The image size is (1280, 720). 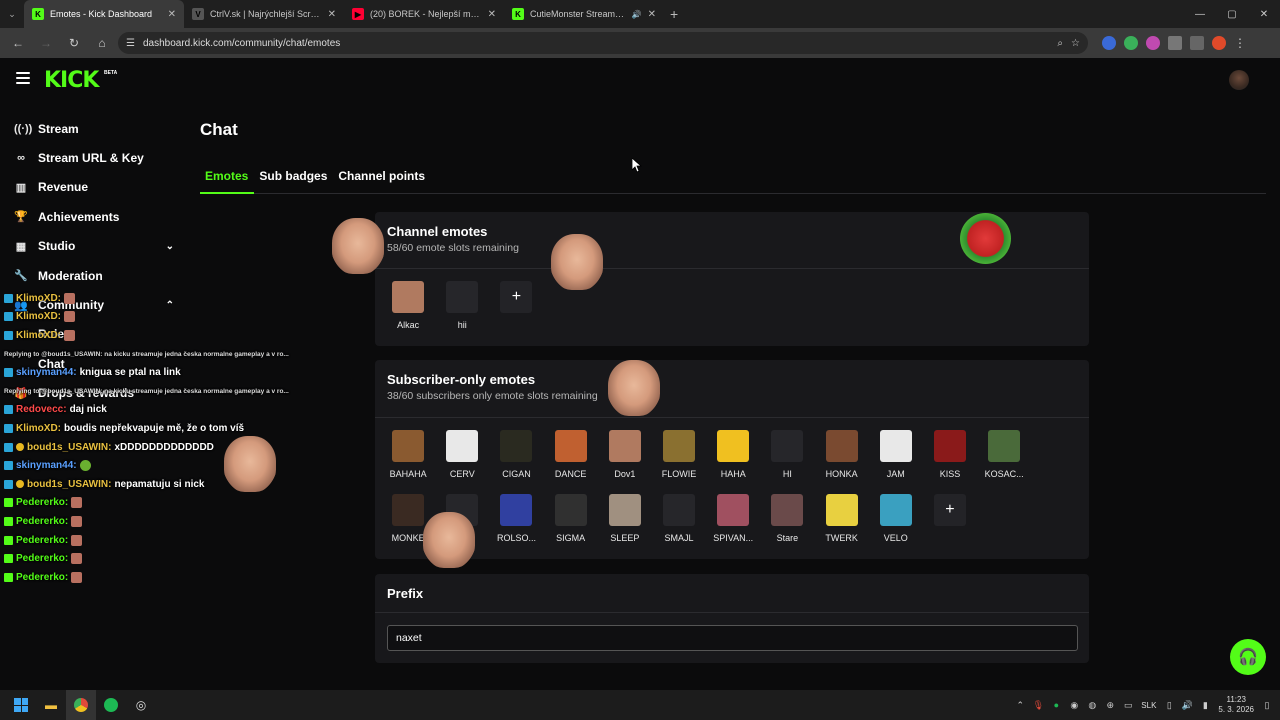 What do you see at coordinates (571, 526) in the screenshot?
I see `emote-item: SIGMA` at bounding box center [571, 526].